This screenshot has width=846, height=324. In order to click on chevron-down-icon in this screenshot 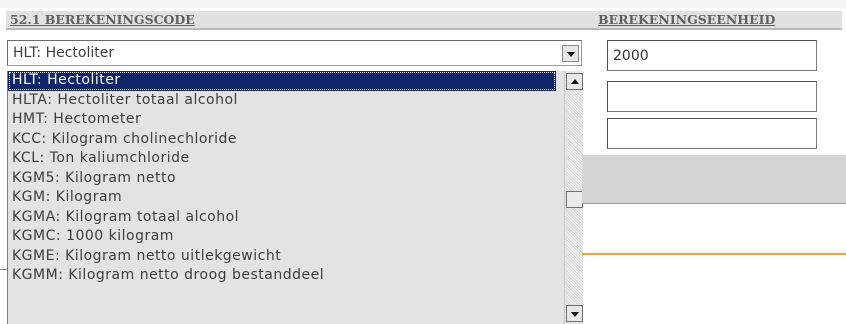, I will do `click(571, 54)`.